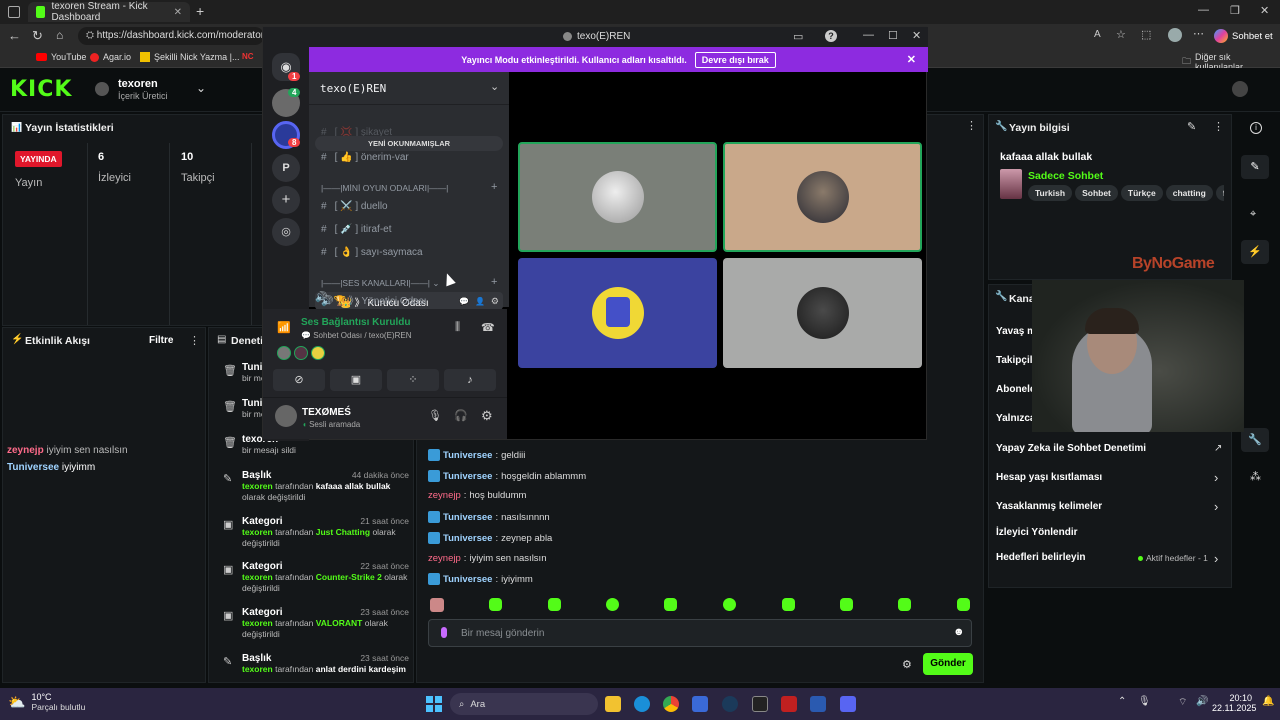 The image size is (1280, 720). I want to click on tray-volume-icon: 🔊, so click(1202, 701).